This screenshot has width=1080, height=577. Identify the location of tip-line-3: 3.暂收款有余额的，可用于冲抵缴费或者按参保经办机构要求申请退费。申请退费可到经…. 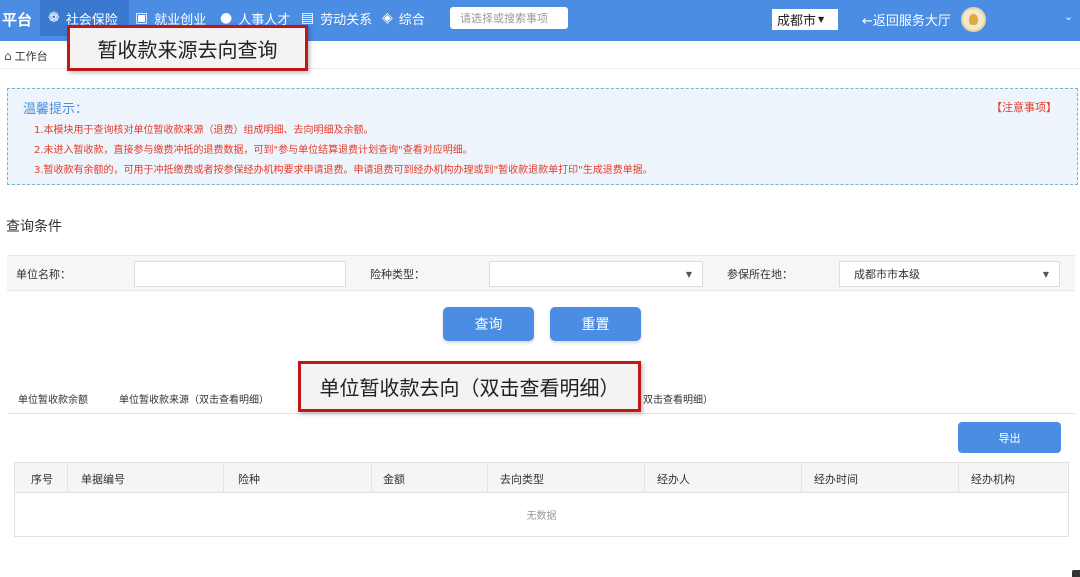
(343, 170).